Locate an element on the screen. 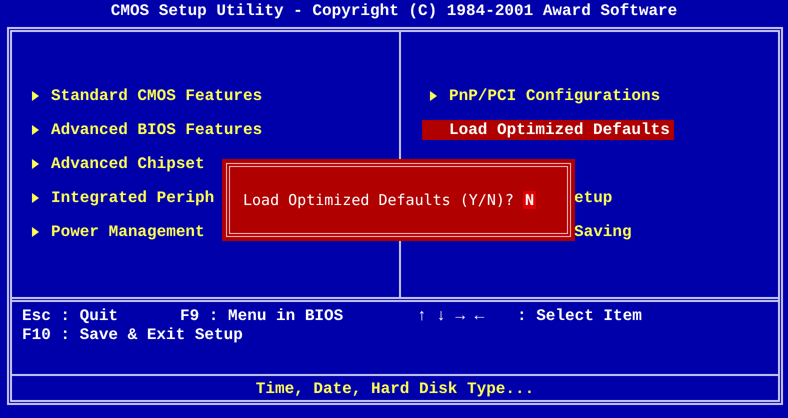 This screenshot has width=788, height=418. menu-item: Integrated Periph is located at coordinates (121, 198).